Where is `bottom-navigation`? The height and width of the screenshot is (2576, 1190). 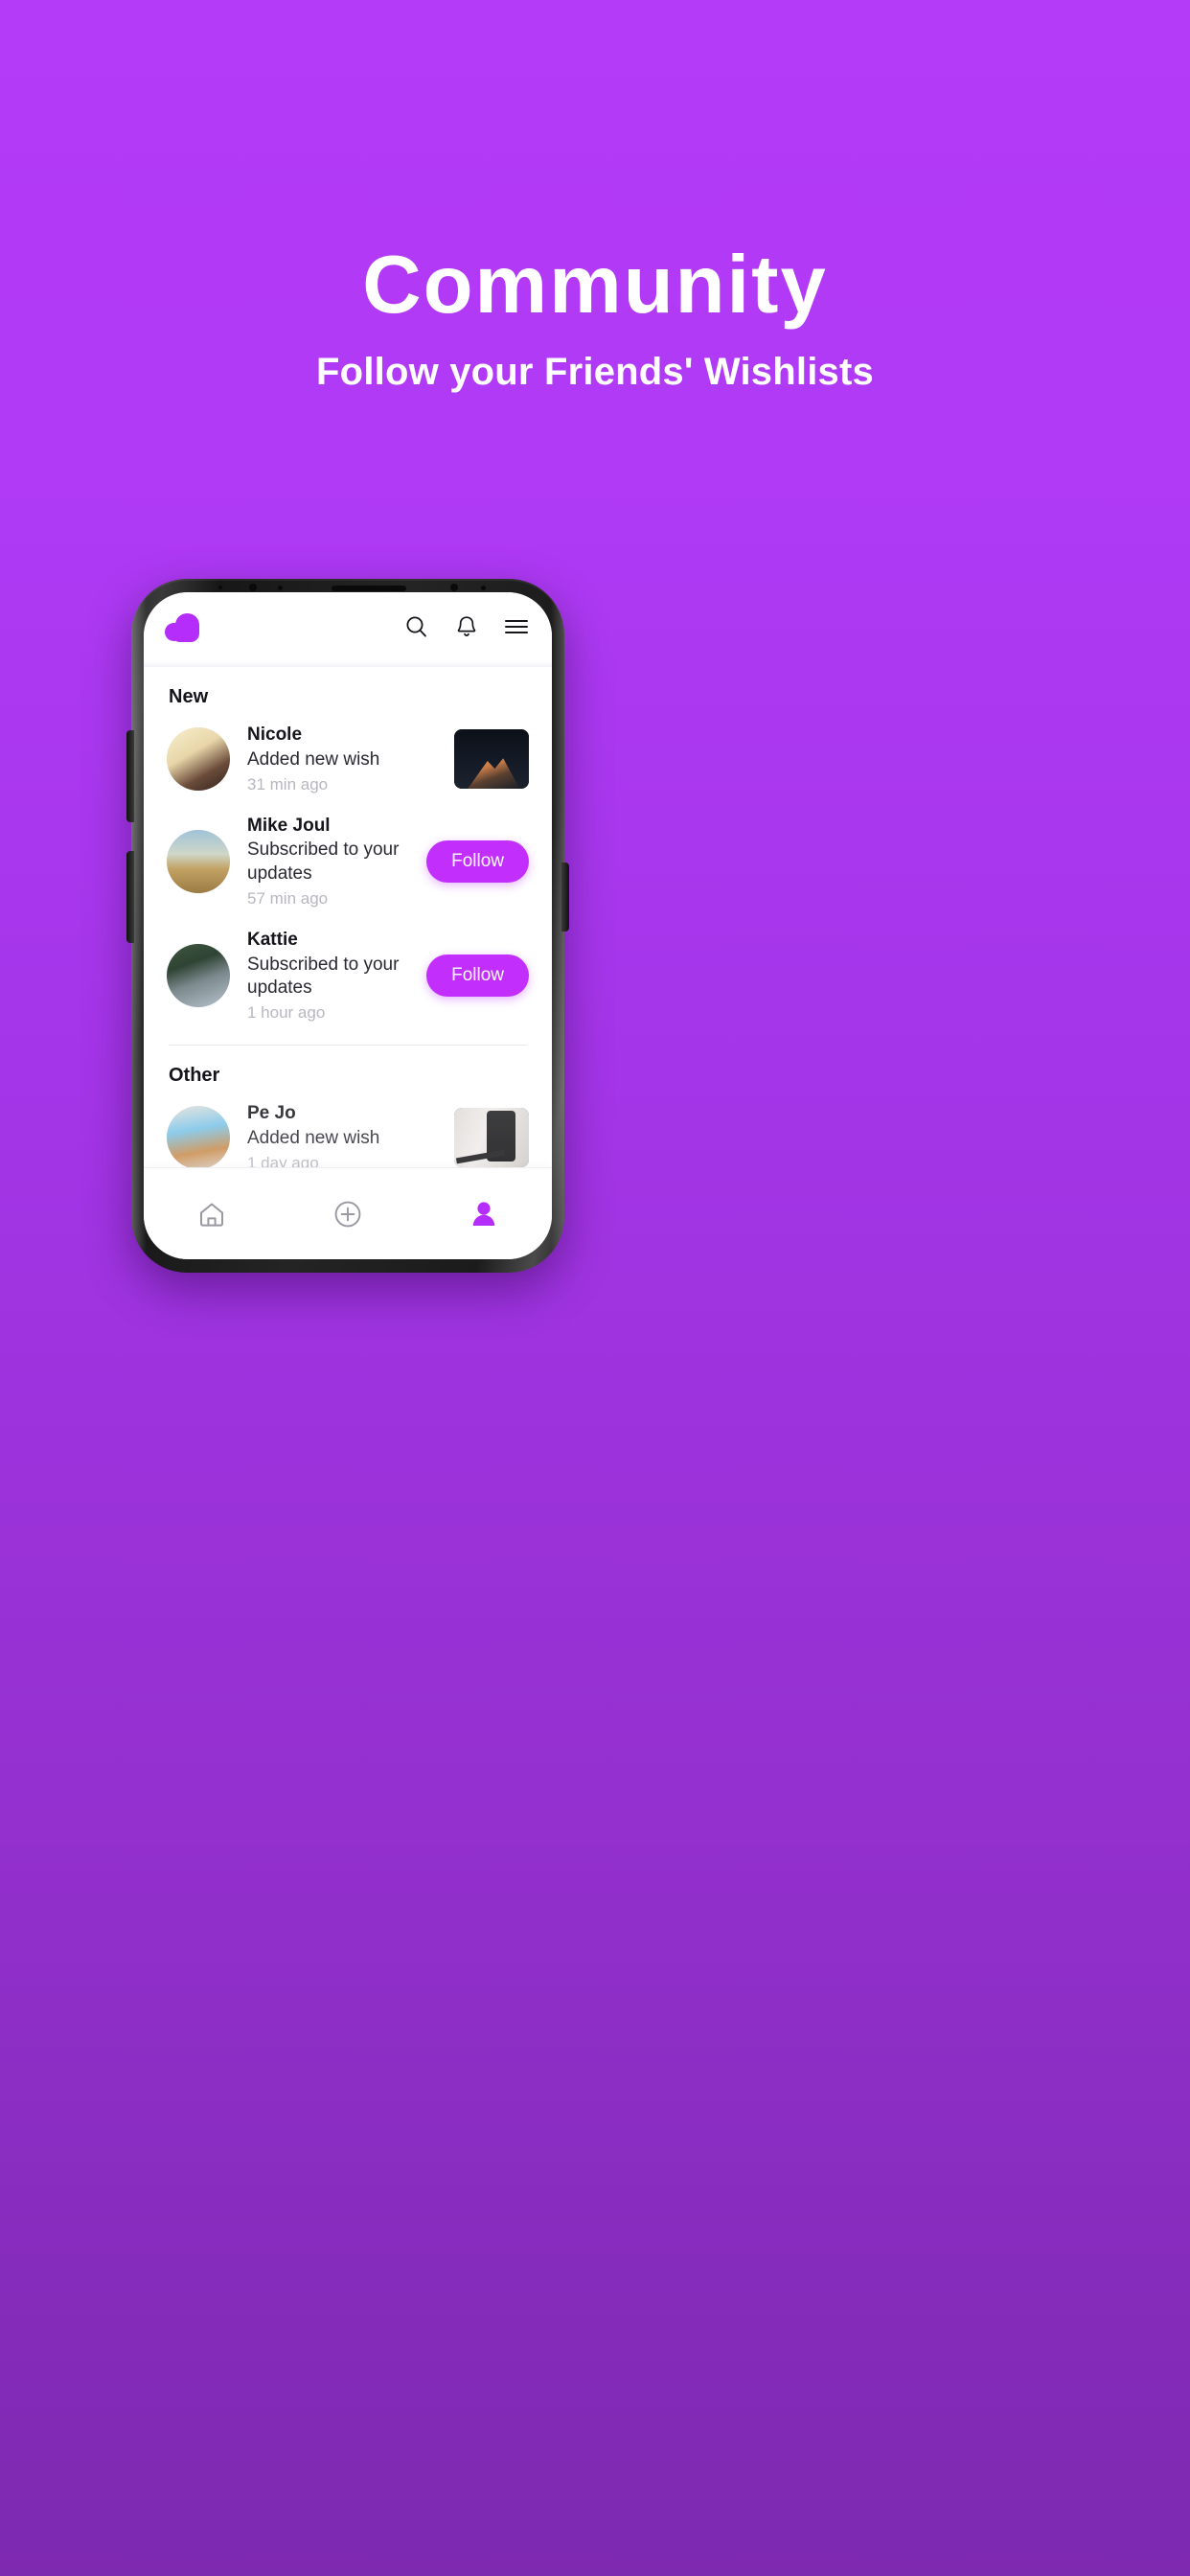
bottom-navigation is located at coordinates (348, 1213).